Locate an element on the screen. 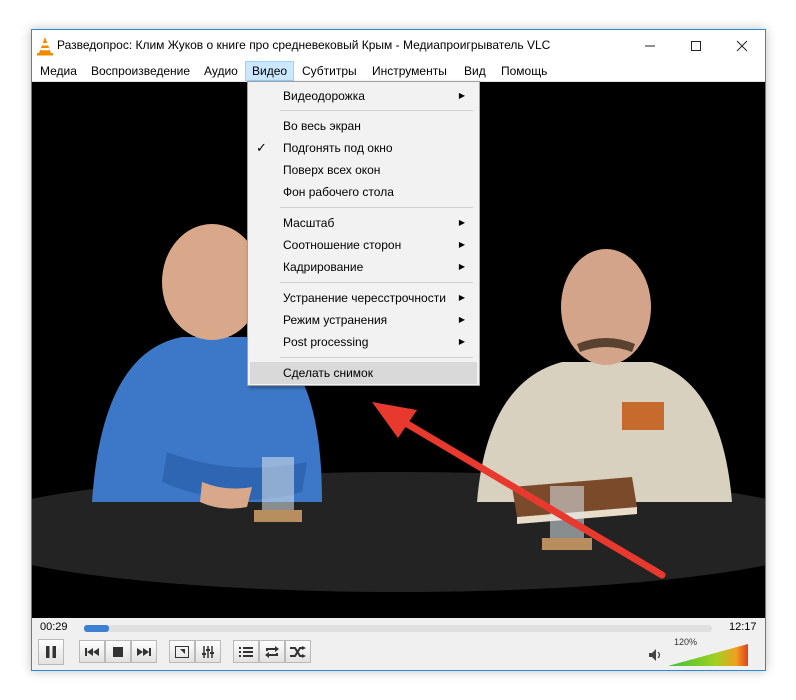 This screenshot has width=796, height=700. volume-level is located at coordinates (708, 655).